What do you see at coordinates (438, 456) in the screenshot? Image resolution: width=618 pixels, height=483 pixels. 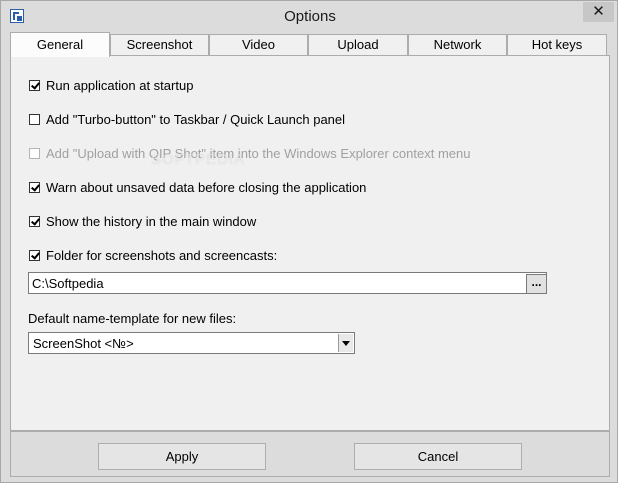 I see `cancel-button: Cancel` at bounding box center [438, 456].